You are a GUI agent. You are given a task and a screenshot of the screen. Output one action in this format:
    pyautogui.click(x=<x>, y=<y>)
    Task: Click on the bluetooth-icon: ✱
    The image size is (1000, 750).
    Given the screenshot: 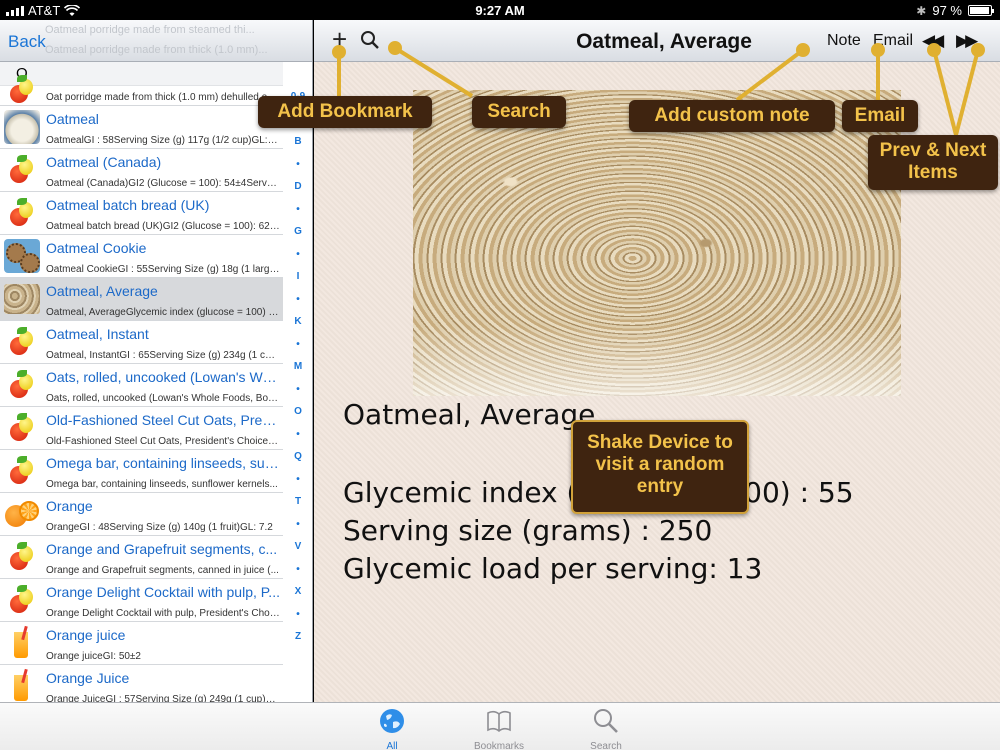 What is the action you would take?
    pyautogui.click(x=921, y=10)
    